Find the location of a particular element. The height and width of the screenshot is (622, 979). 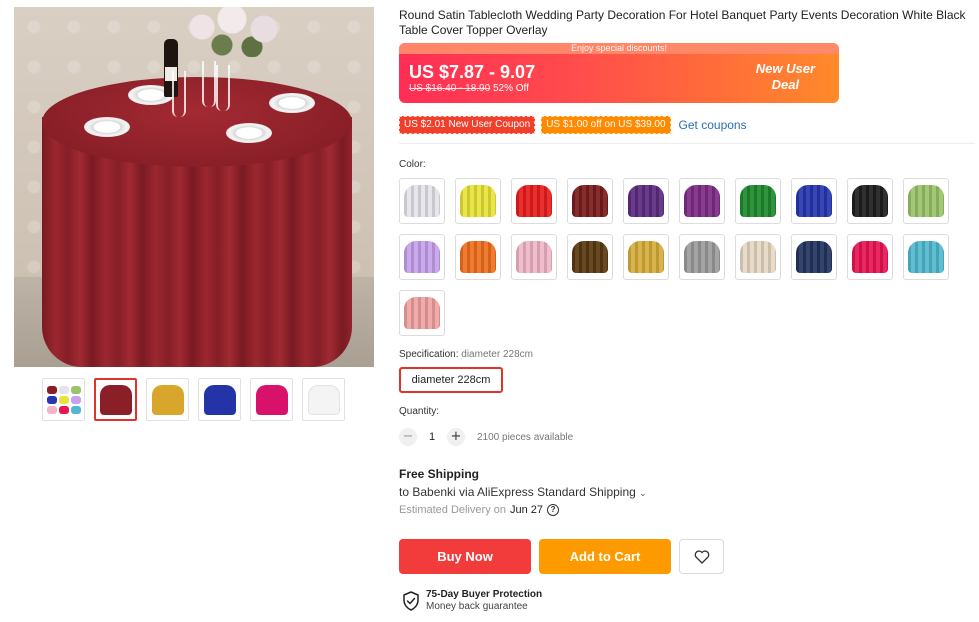

shipping-title: Free Shipping is located at coordinates (439, 474).